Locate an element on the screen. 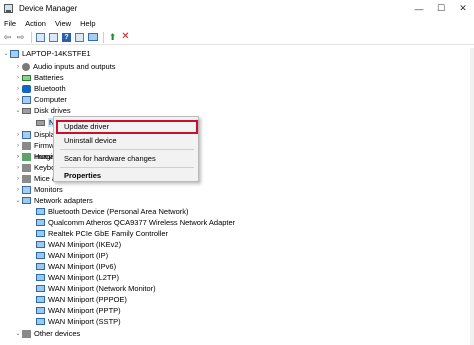  tree-node-network-adapters: ⌄ Network adapters is located at coordinates (53, 200).